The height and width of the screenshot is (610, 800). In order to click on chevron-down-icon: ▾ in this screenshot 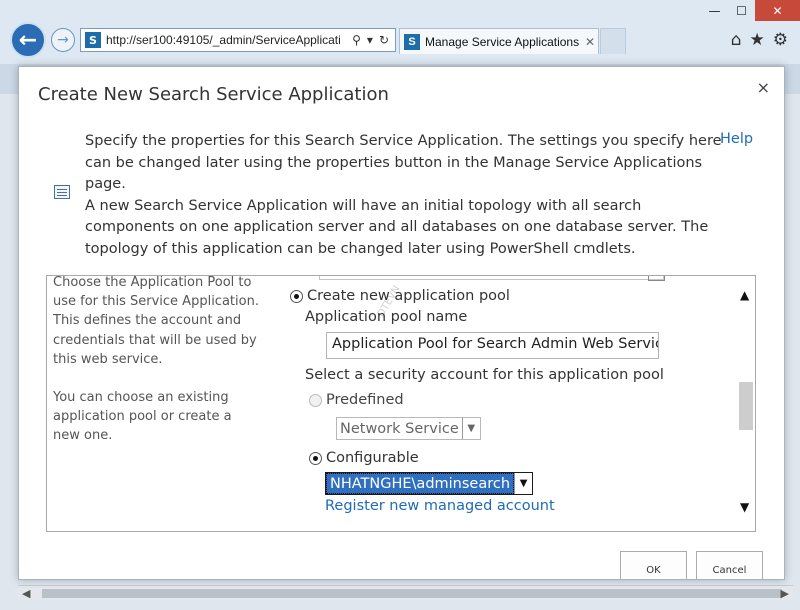, I will do `click(370, 40)`.